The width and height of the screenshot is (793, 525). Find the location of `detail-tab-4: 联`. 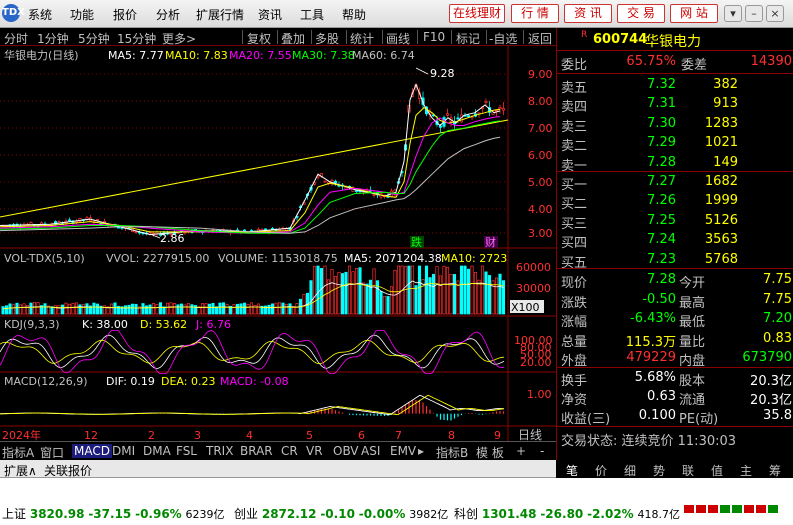

detail-tab-4: 联 is located at coordinates (688, 470).